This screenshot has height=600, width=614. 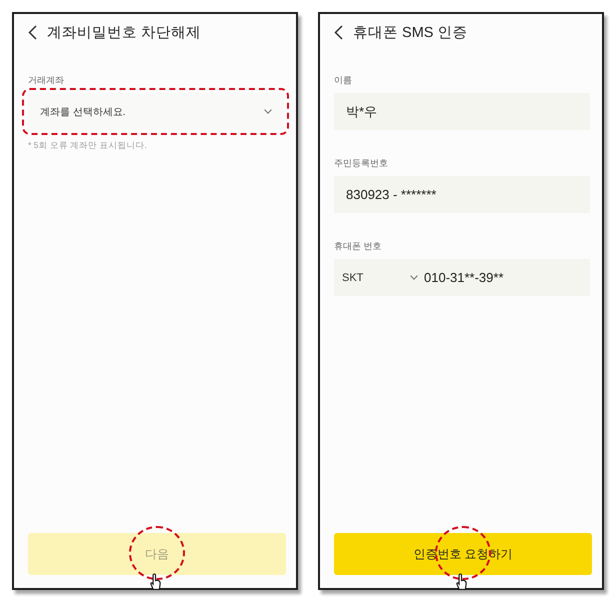 I want to click on field-label: 휴대폰 번호, so click(x=358, y=246).